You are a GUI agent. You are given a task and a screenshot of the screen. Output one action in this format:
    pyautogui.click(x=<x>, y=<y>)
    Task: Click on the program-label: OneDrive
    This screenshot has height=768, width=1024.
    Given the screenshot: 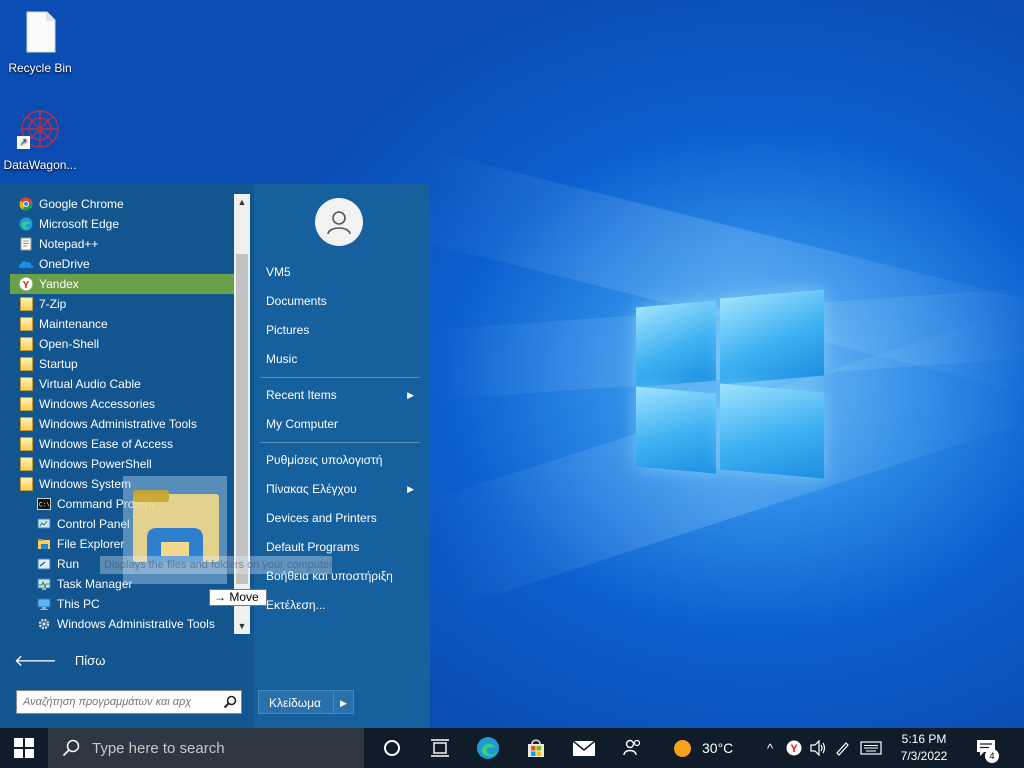 What is the action you would take?
    pyautogui.click(x=64, y=264)
    